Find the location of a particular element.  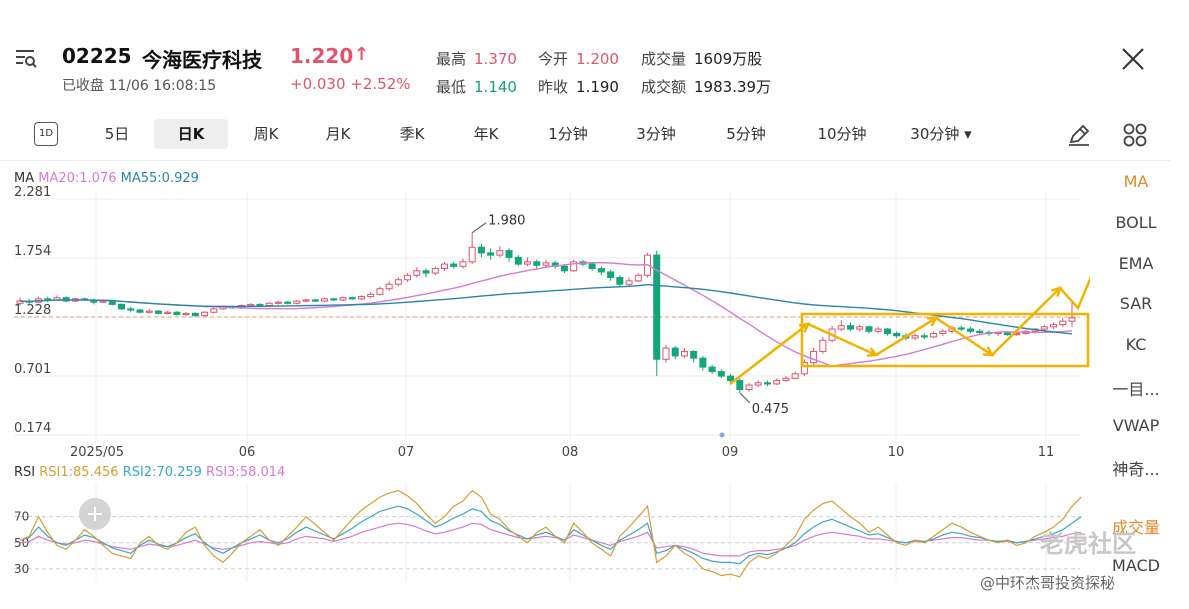

indicator-6: VWAP is located at coordinates (1136, 425).